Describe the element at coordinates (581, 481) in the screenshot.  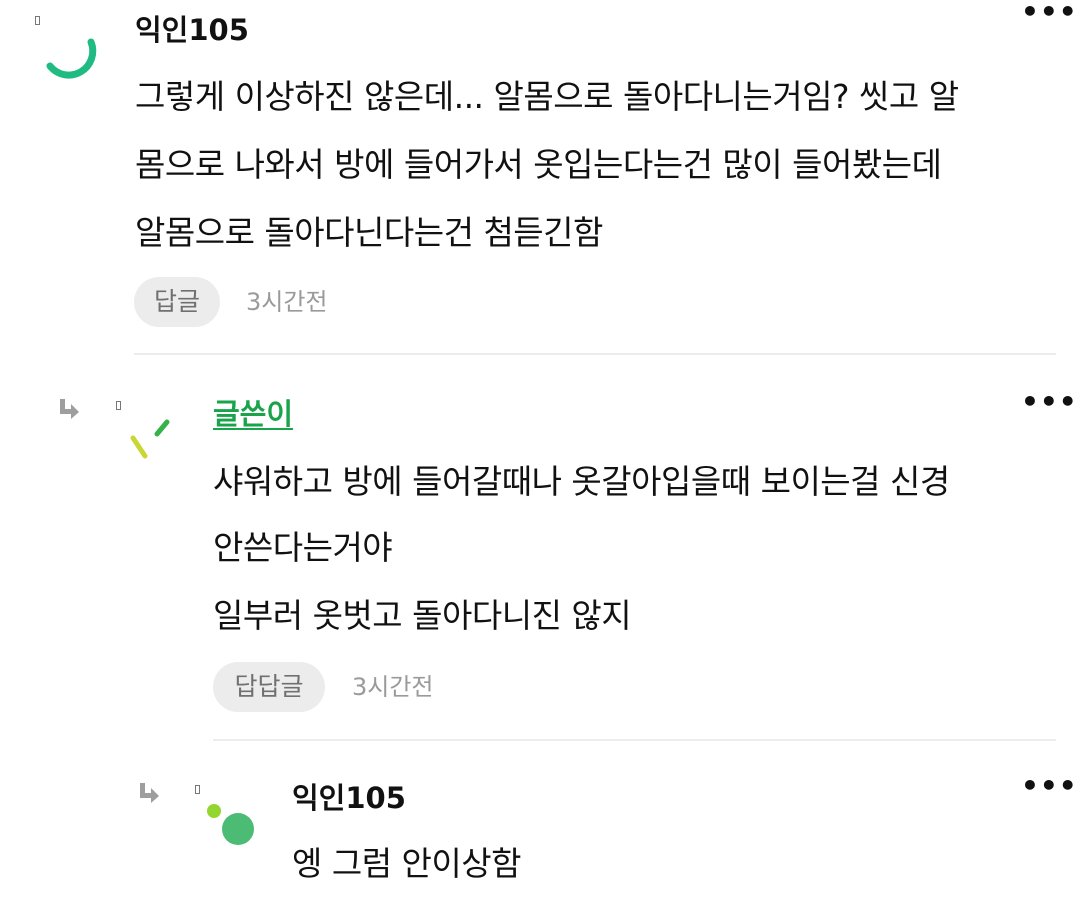
I see `comment-text-line: 샤워하고 방에 들어갈때나 옷갈아입을때 보이는걸 신경` at that location.